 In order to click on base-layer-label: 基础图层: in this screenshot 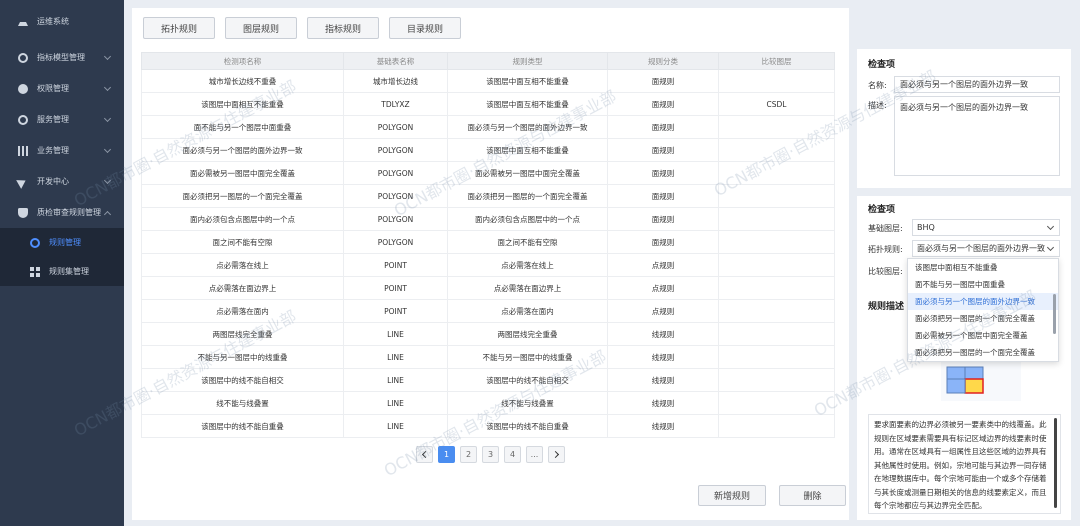, I will do `click(885, 228)`.